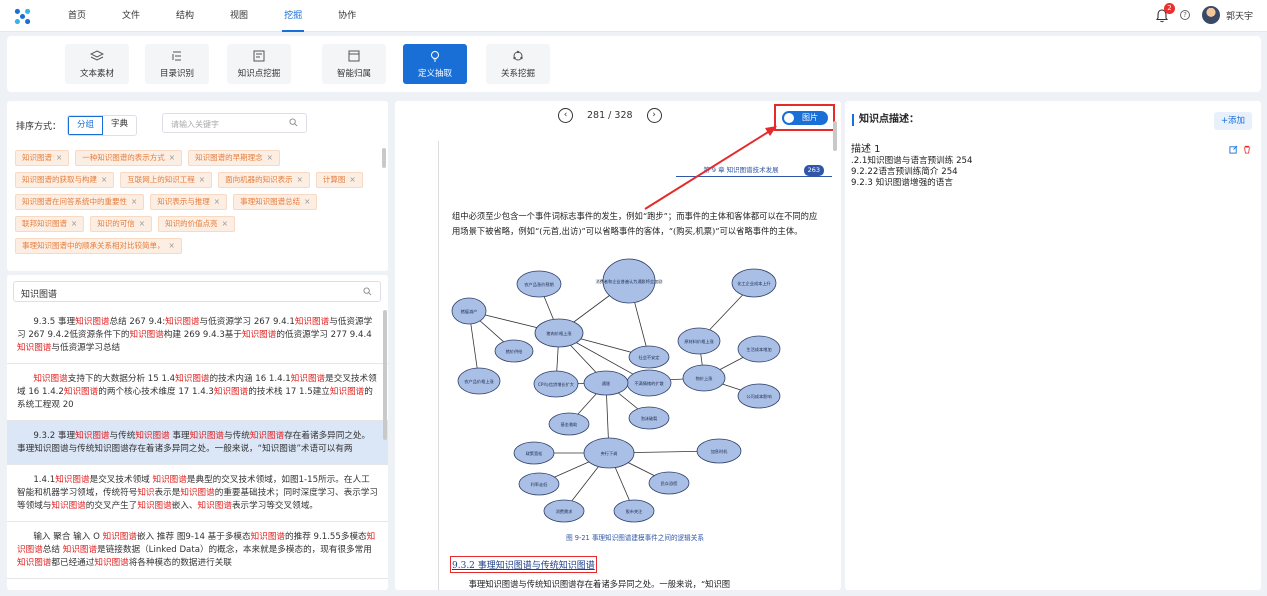 This screenshot has width=1267, height=596. What do you see at coordinates (523, 564) in the screenshot?
I see `section-title: 9.3.2 事理知识图谱与传统知识图谱` at bounding box center [523, 564].